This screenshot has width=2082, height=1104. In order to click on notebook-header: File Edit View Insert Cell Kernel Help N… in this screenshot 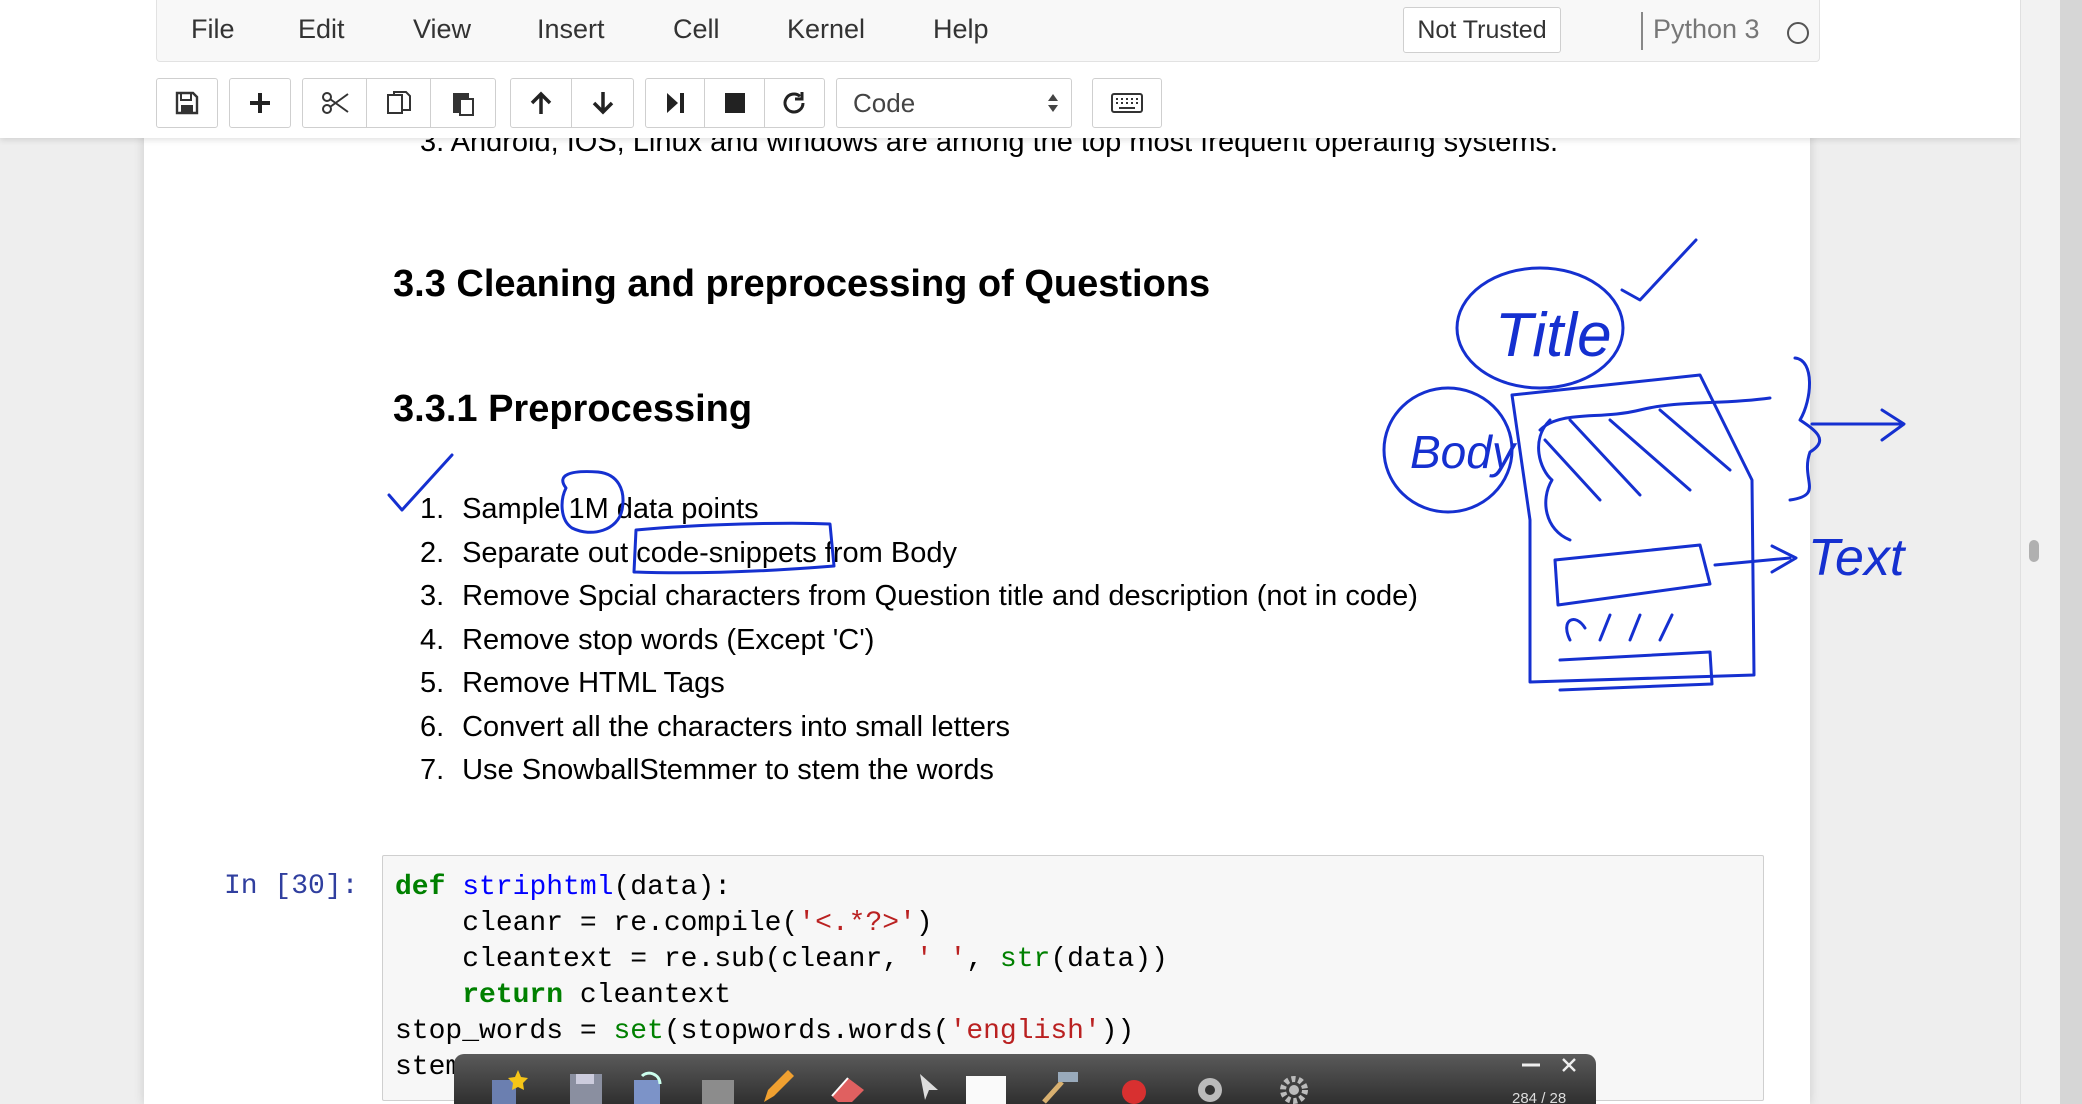, I will do `click(1010, 69)`.